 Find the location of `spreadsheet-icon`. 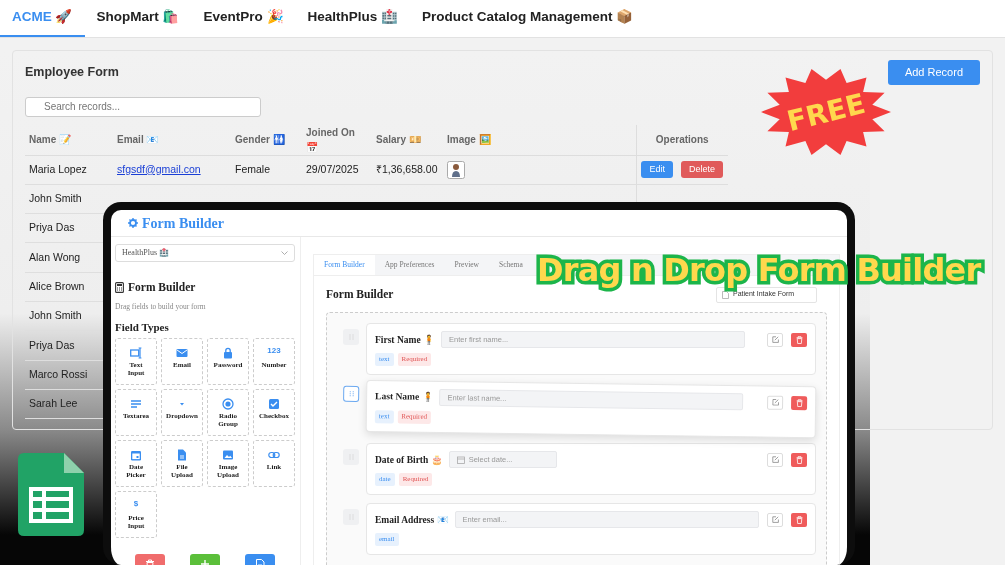

spreadsheet-icon is located at coordinates (51, 494).